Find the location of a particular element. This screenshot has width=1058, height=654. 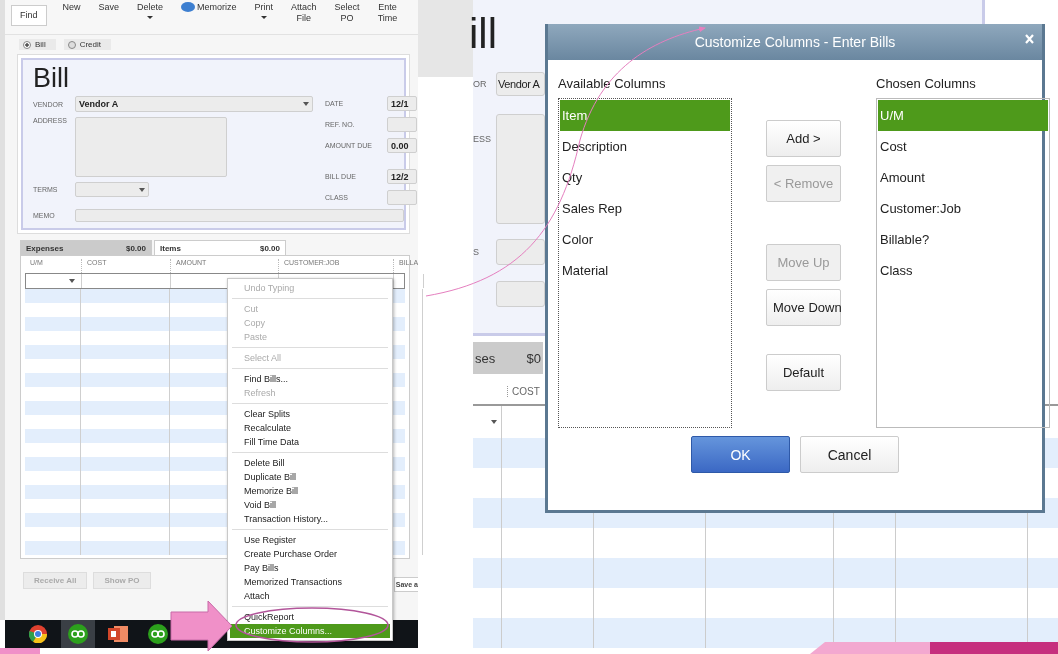

cancel-button: Cancel is located at coordinates (849, 454).